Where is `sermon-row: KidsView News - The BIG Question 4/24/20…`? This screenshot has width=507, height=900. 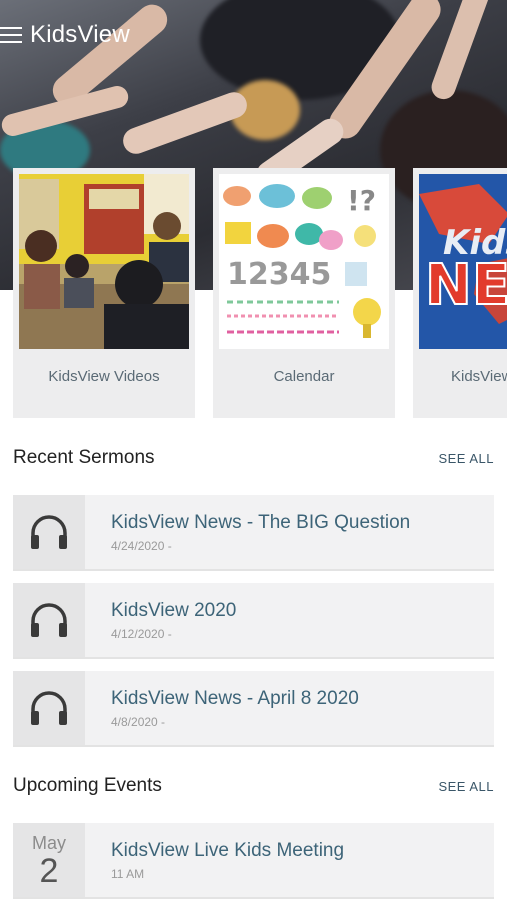
sermon-row: KidsView News - The BIG Question 4/24/20… is located at coordinates (253, 533).